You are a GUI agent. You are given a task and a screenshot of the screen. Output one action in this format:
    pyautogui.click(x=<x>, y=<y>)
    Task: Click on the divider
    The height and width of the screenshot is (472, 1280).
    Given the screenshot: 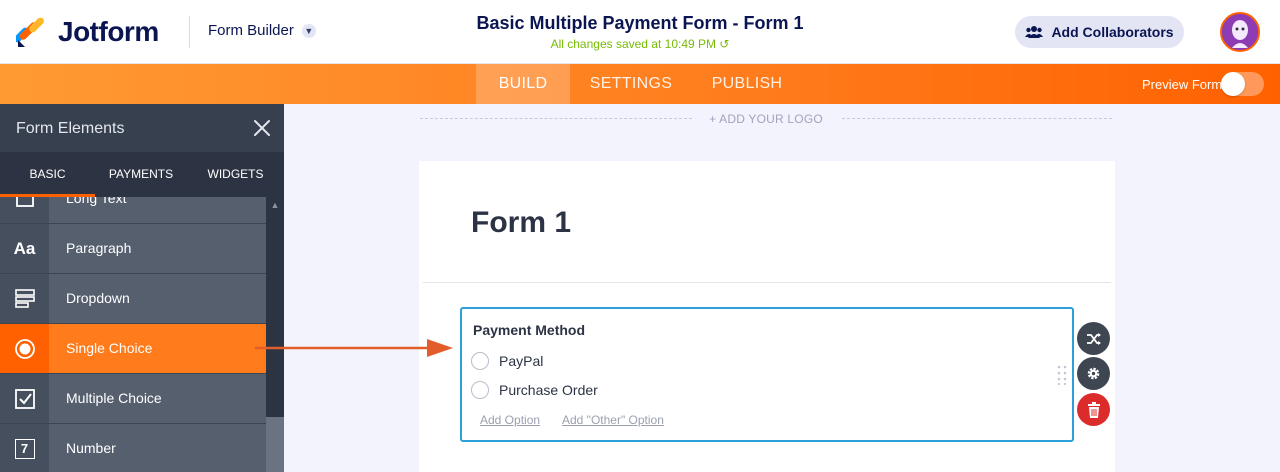 What is the action you would take?
    pyautogui.click(x=767, y=282)
    